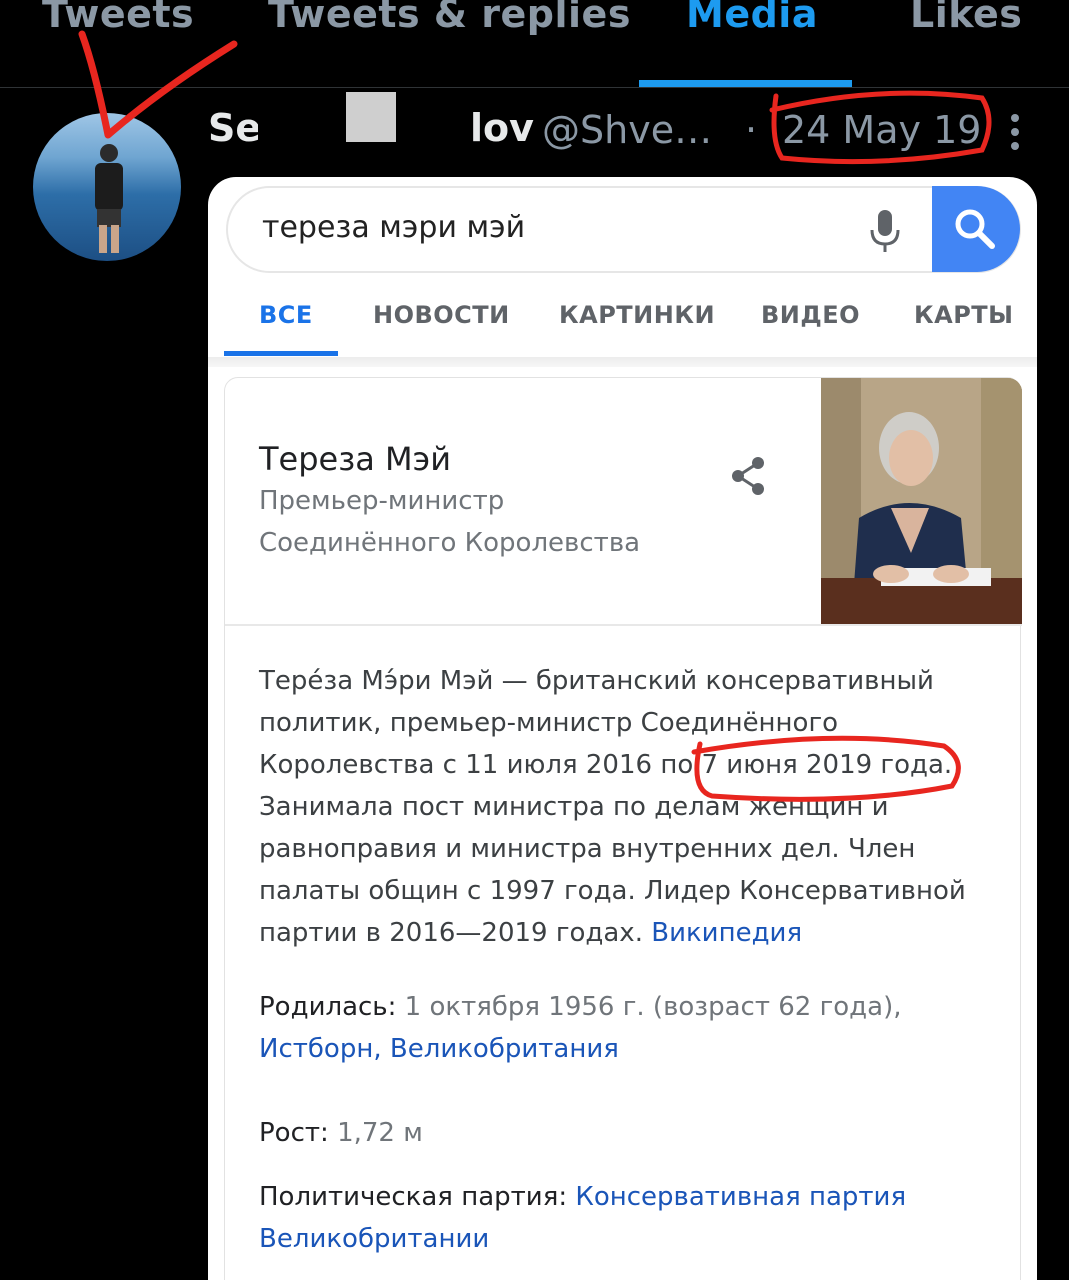 The height and width of the screenshot is (1280, 1069). What do you see at coordinates (502, 128) in the screenshot?
I see `tweet-author-name-end: lov` at bounding box center [502, 128].